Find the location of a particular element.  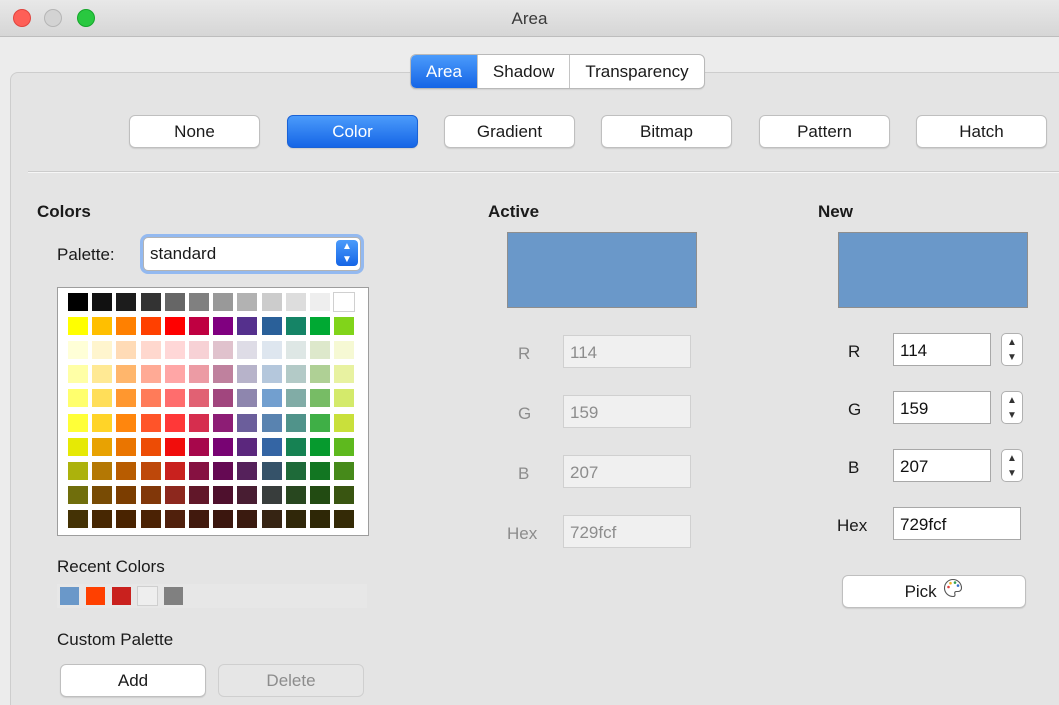

delete-custom-color-button: Delete is located at coordinates (291, 680).